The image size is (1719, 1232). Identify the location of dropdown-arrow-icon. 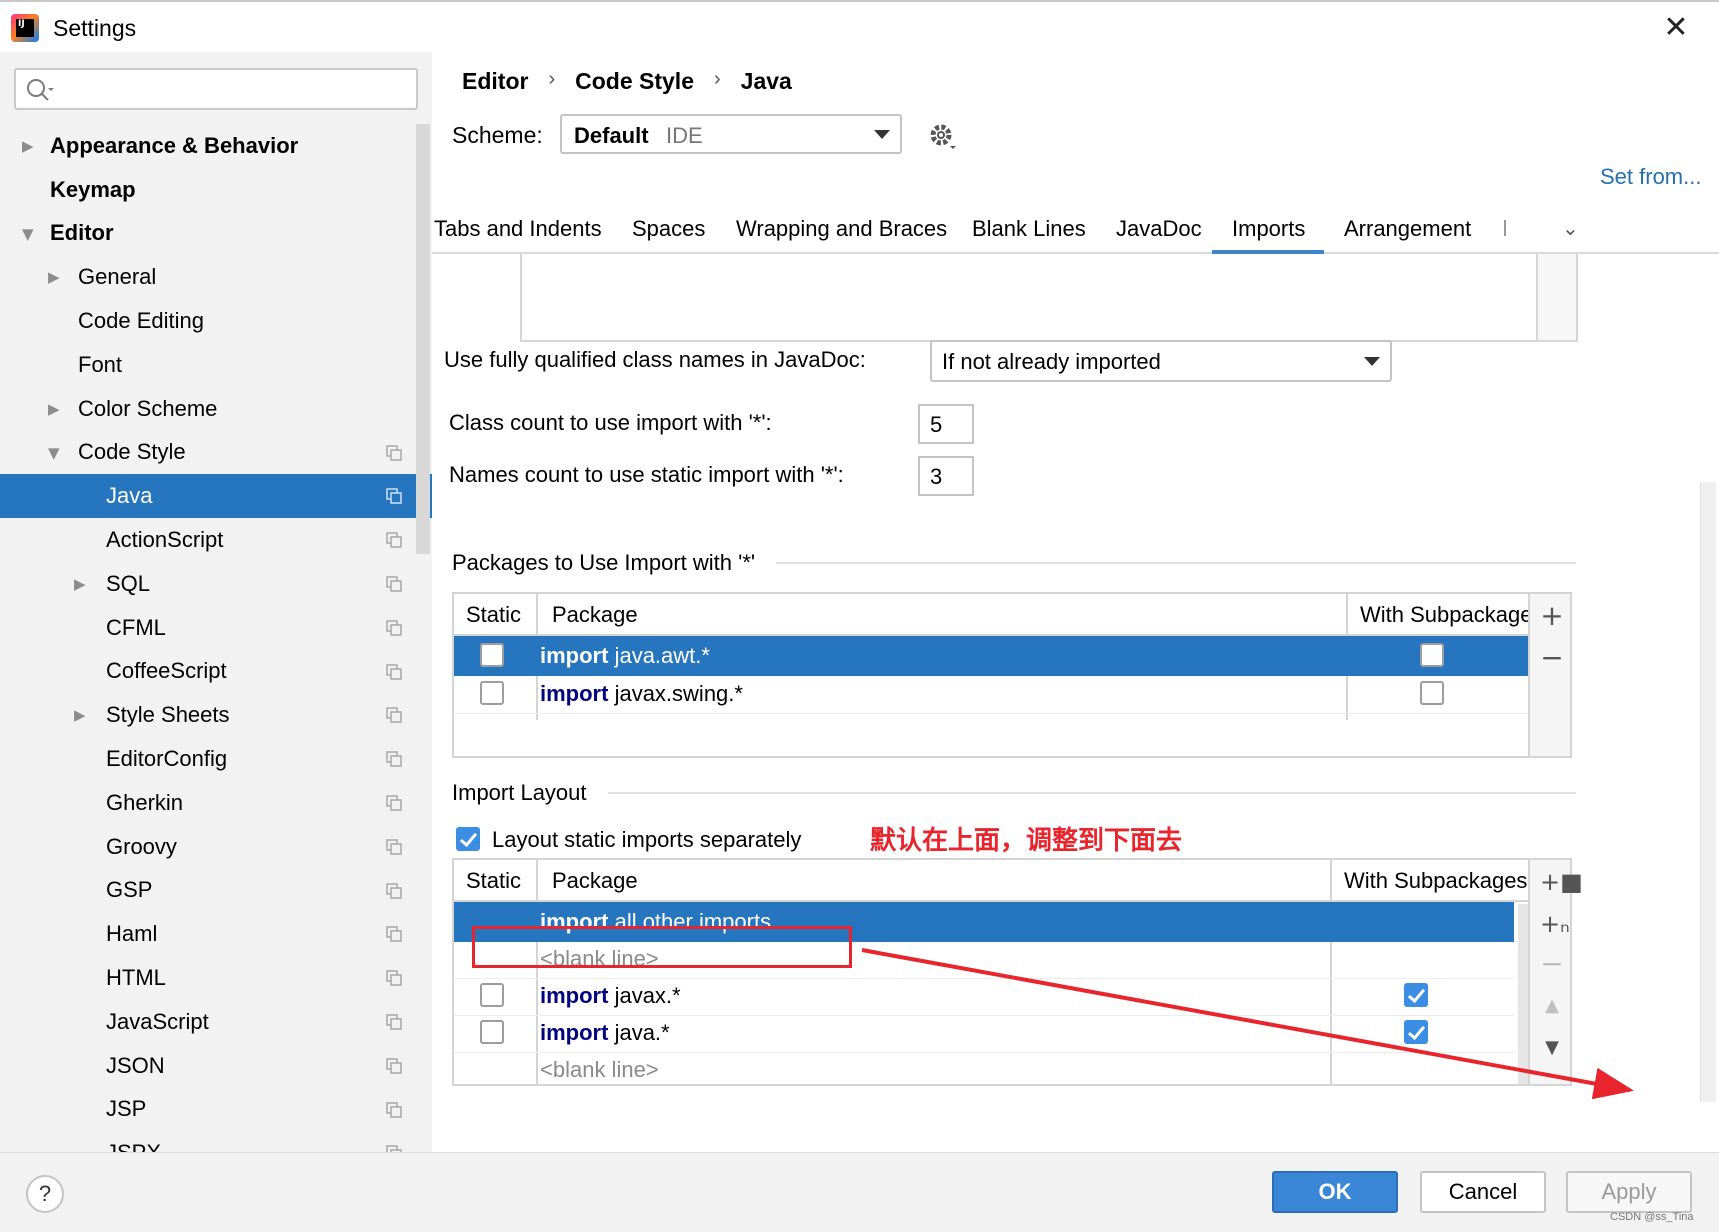
(1372, 361).